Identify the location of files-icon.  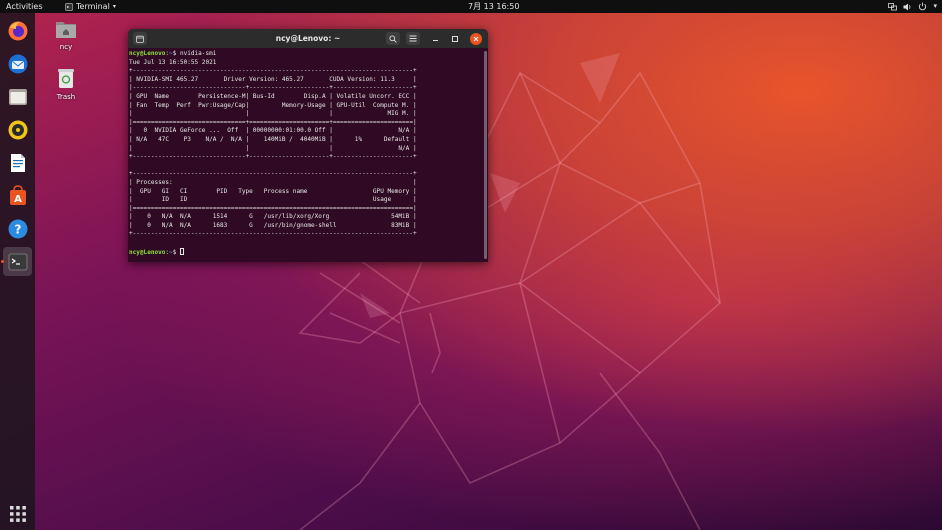
(17, 96).